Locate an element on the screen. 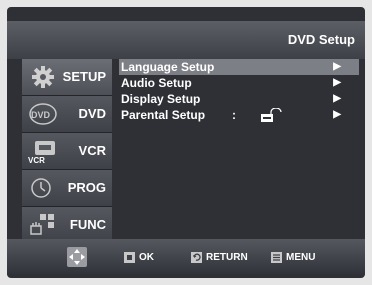 The width and height of the screenshot is (372, 285). tab-vcr: VCR VCR is located at coordinates (67, 151).